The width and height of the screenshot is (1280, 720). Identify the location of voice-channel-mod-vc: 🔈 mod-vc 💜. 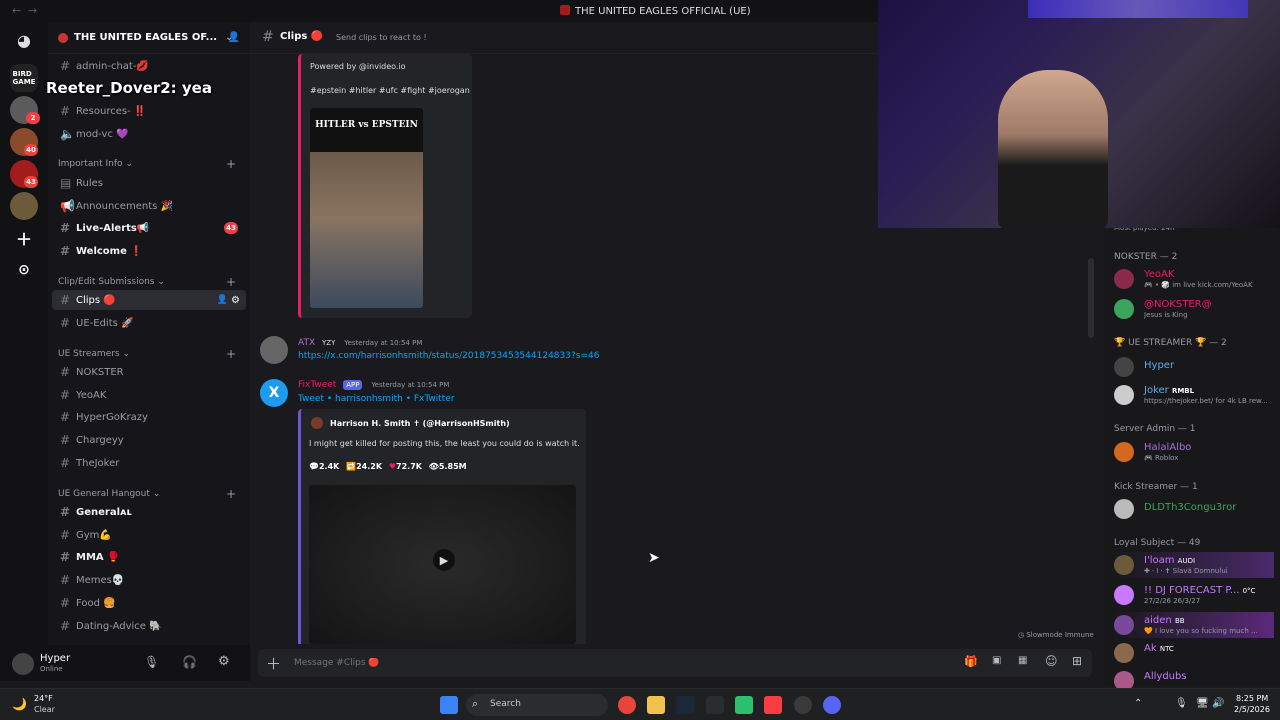
(149, 134).